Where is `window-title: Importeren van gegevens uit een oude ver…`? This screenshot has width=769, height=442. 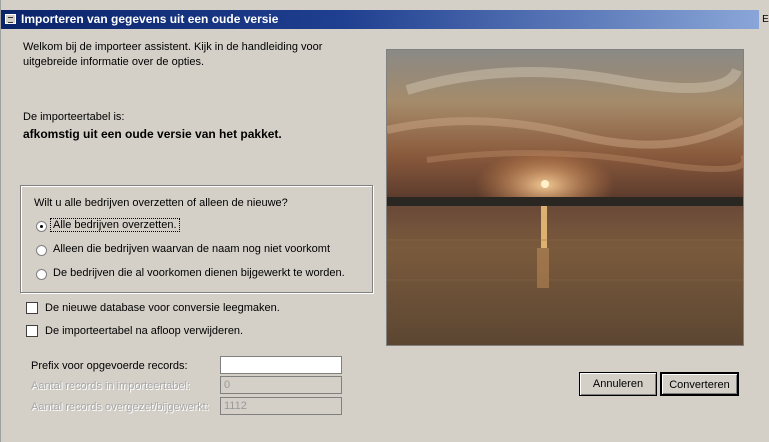 window-title: Importeren van gegevens uit een oude ver… is located at coordinates (150, 19).